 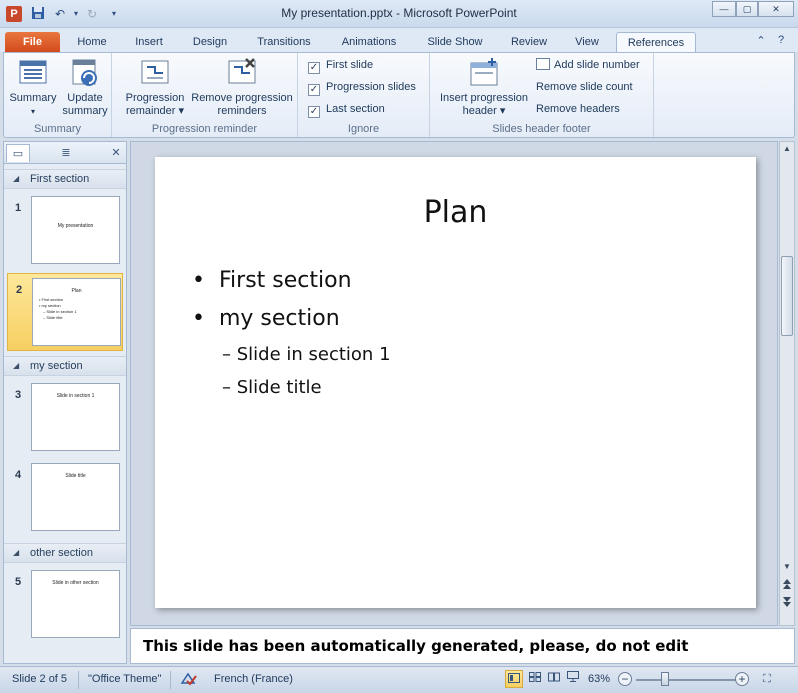 What do you see at coordinates (32, 42) in the screenshot?
I see `tab-file: File` at bounding box center [32, 42].